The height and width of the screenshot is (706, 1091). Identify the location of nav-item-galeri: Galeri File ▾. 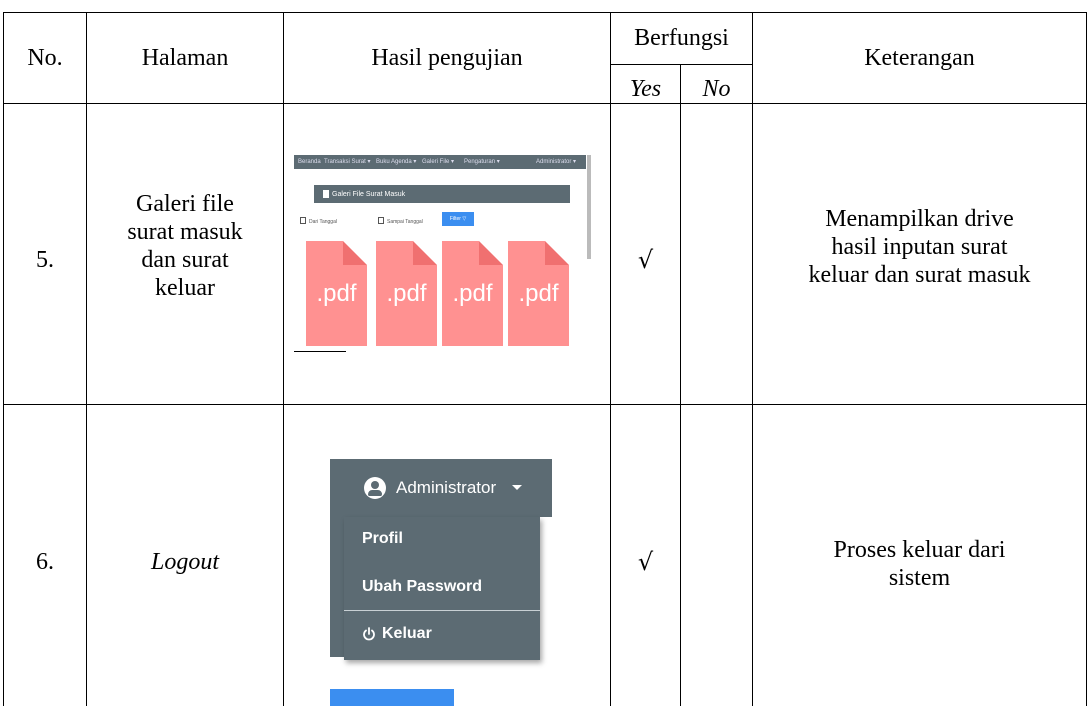
(438, 162).